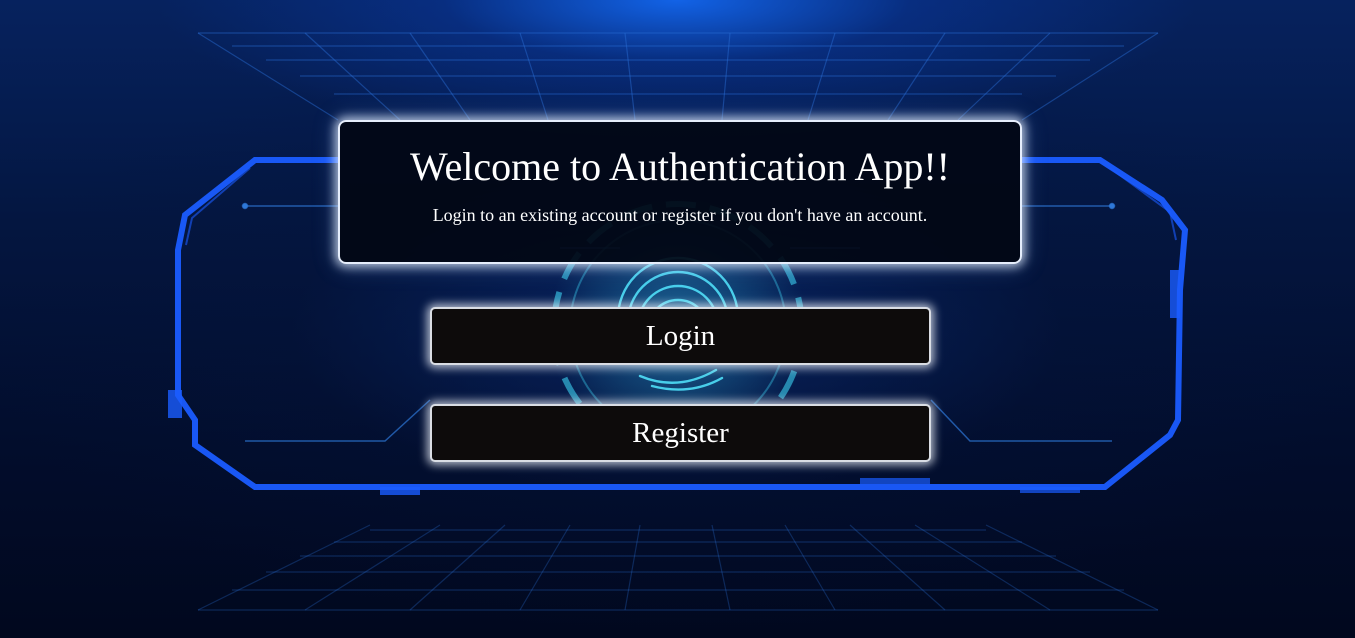 The height and width of the screenshot is (638, 1355). Describe the element at coordinates (680, 433) in the screenshot. I see `register-button: Register` at that location.